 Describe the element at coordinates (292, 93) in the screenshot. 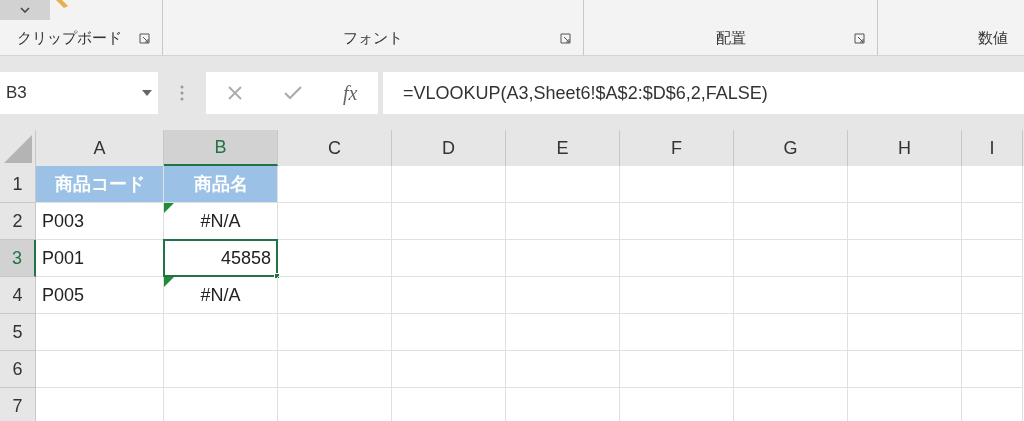

I see `check-icon` at that location.